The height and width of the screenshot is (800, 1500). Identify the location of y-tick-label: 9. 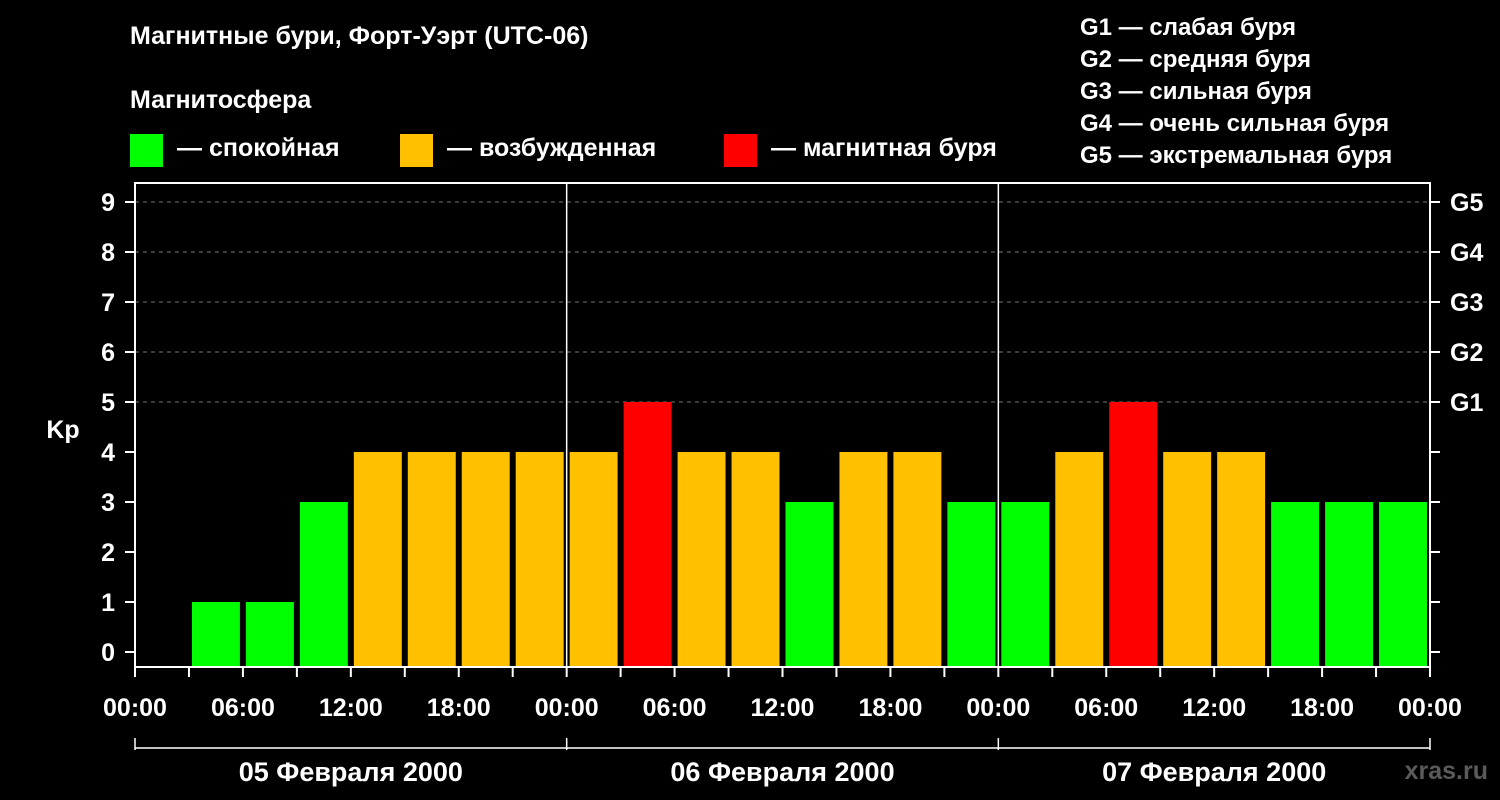
(108, 203).